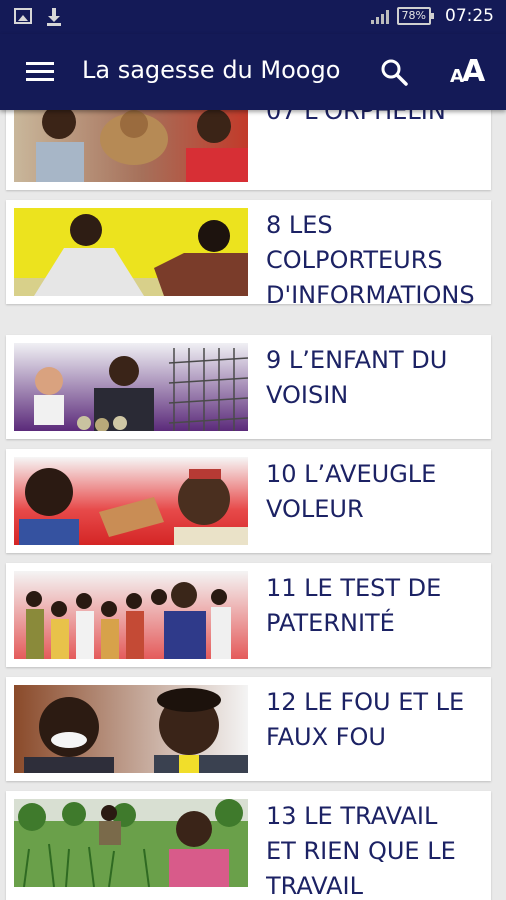 This screenshot has height=900, width=506. I want to click on signal-icon, so click(379, 16).